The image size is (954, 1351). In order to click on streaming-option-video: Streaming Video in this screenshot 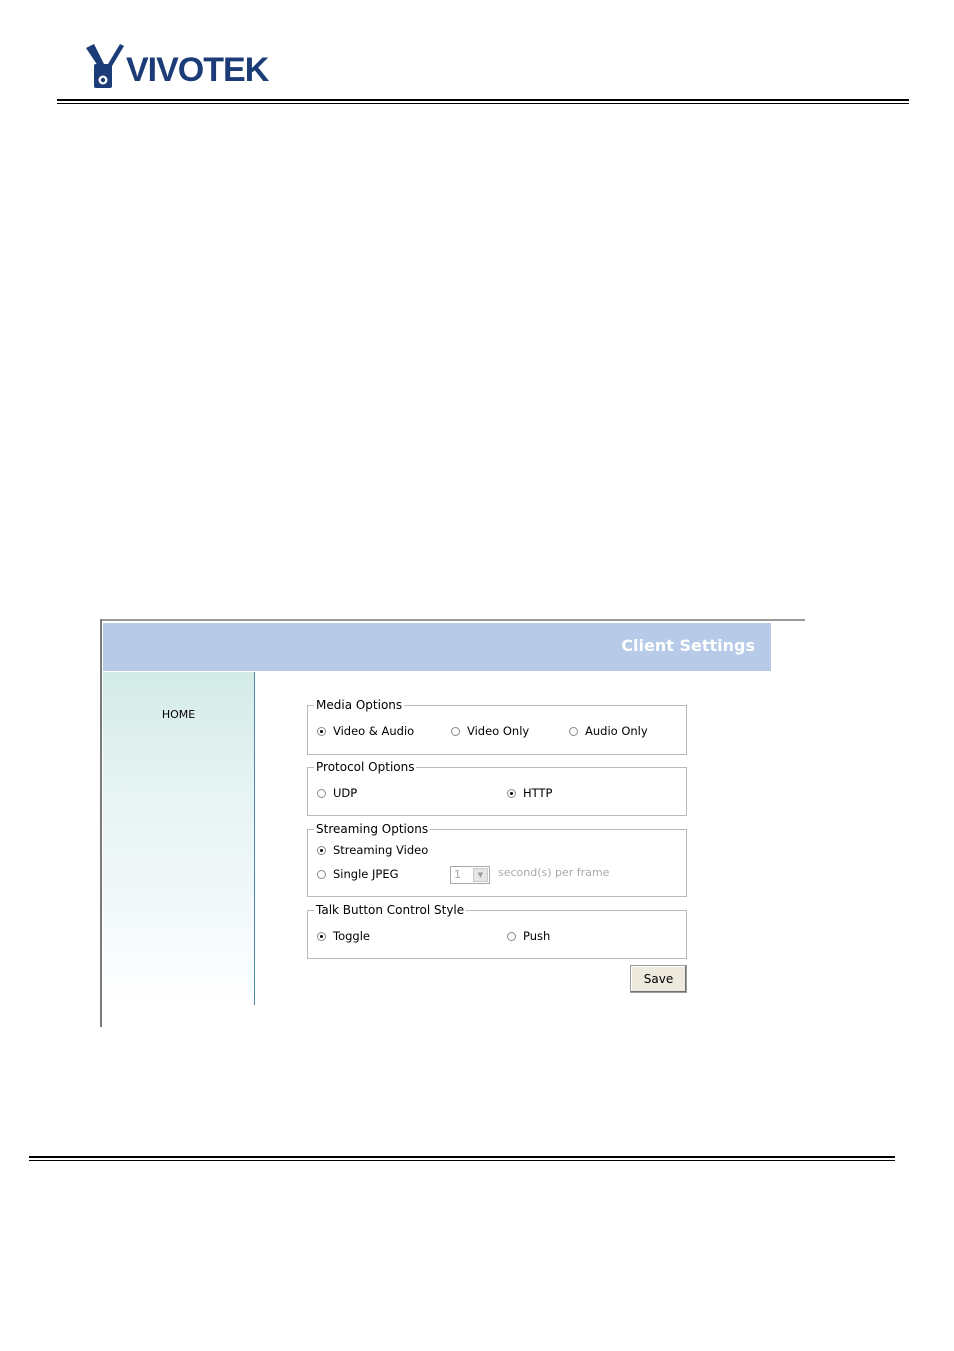, I will do `click(372, 850)`.